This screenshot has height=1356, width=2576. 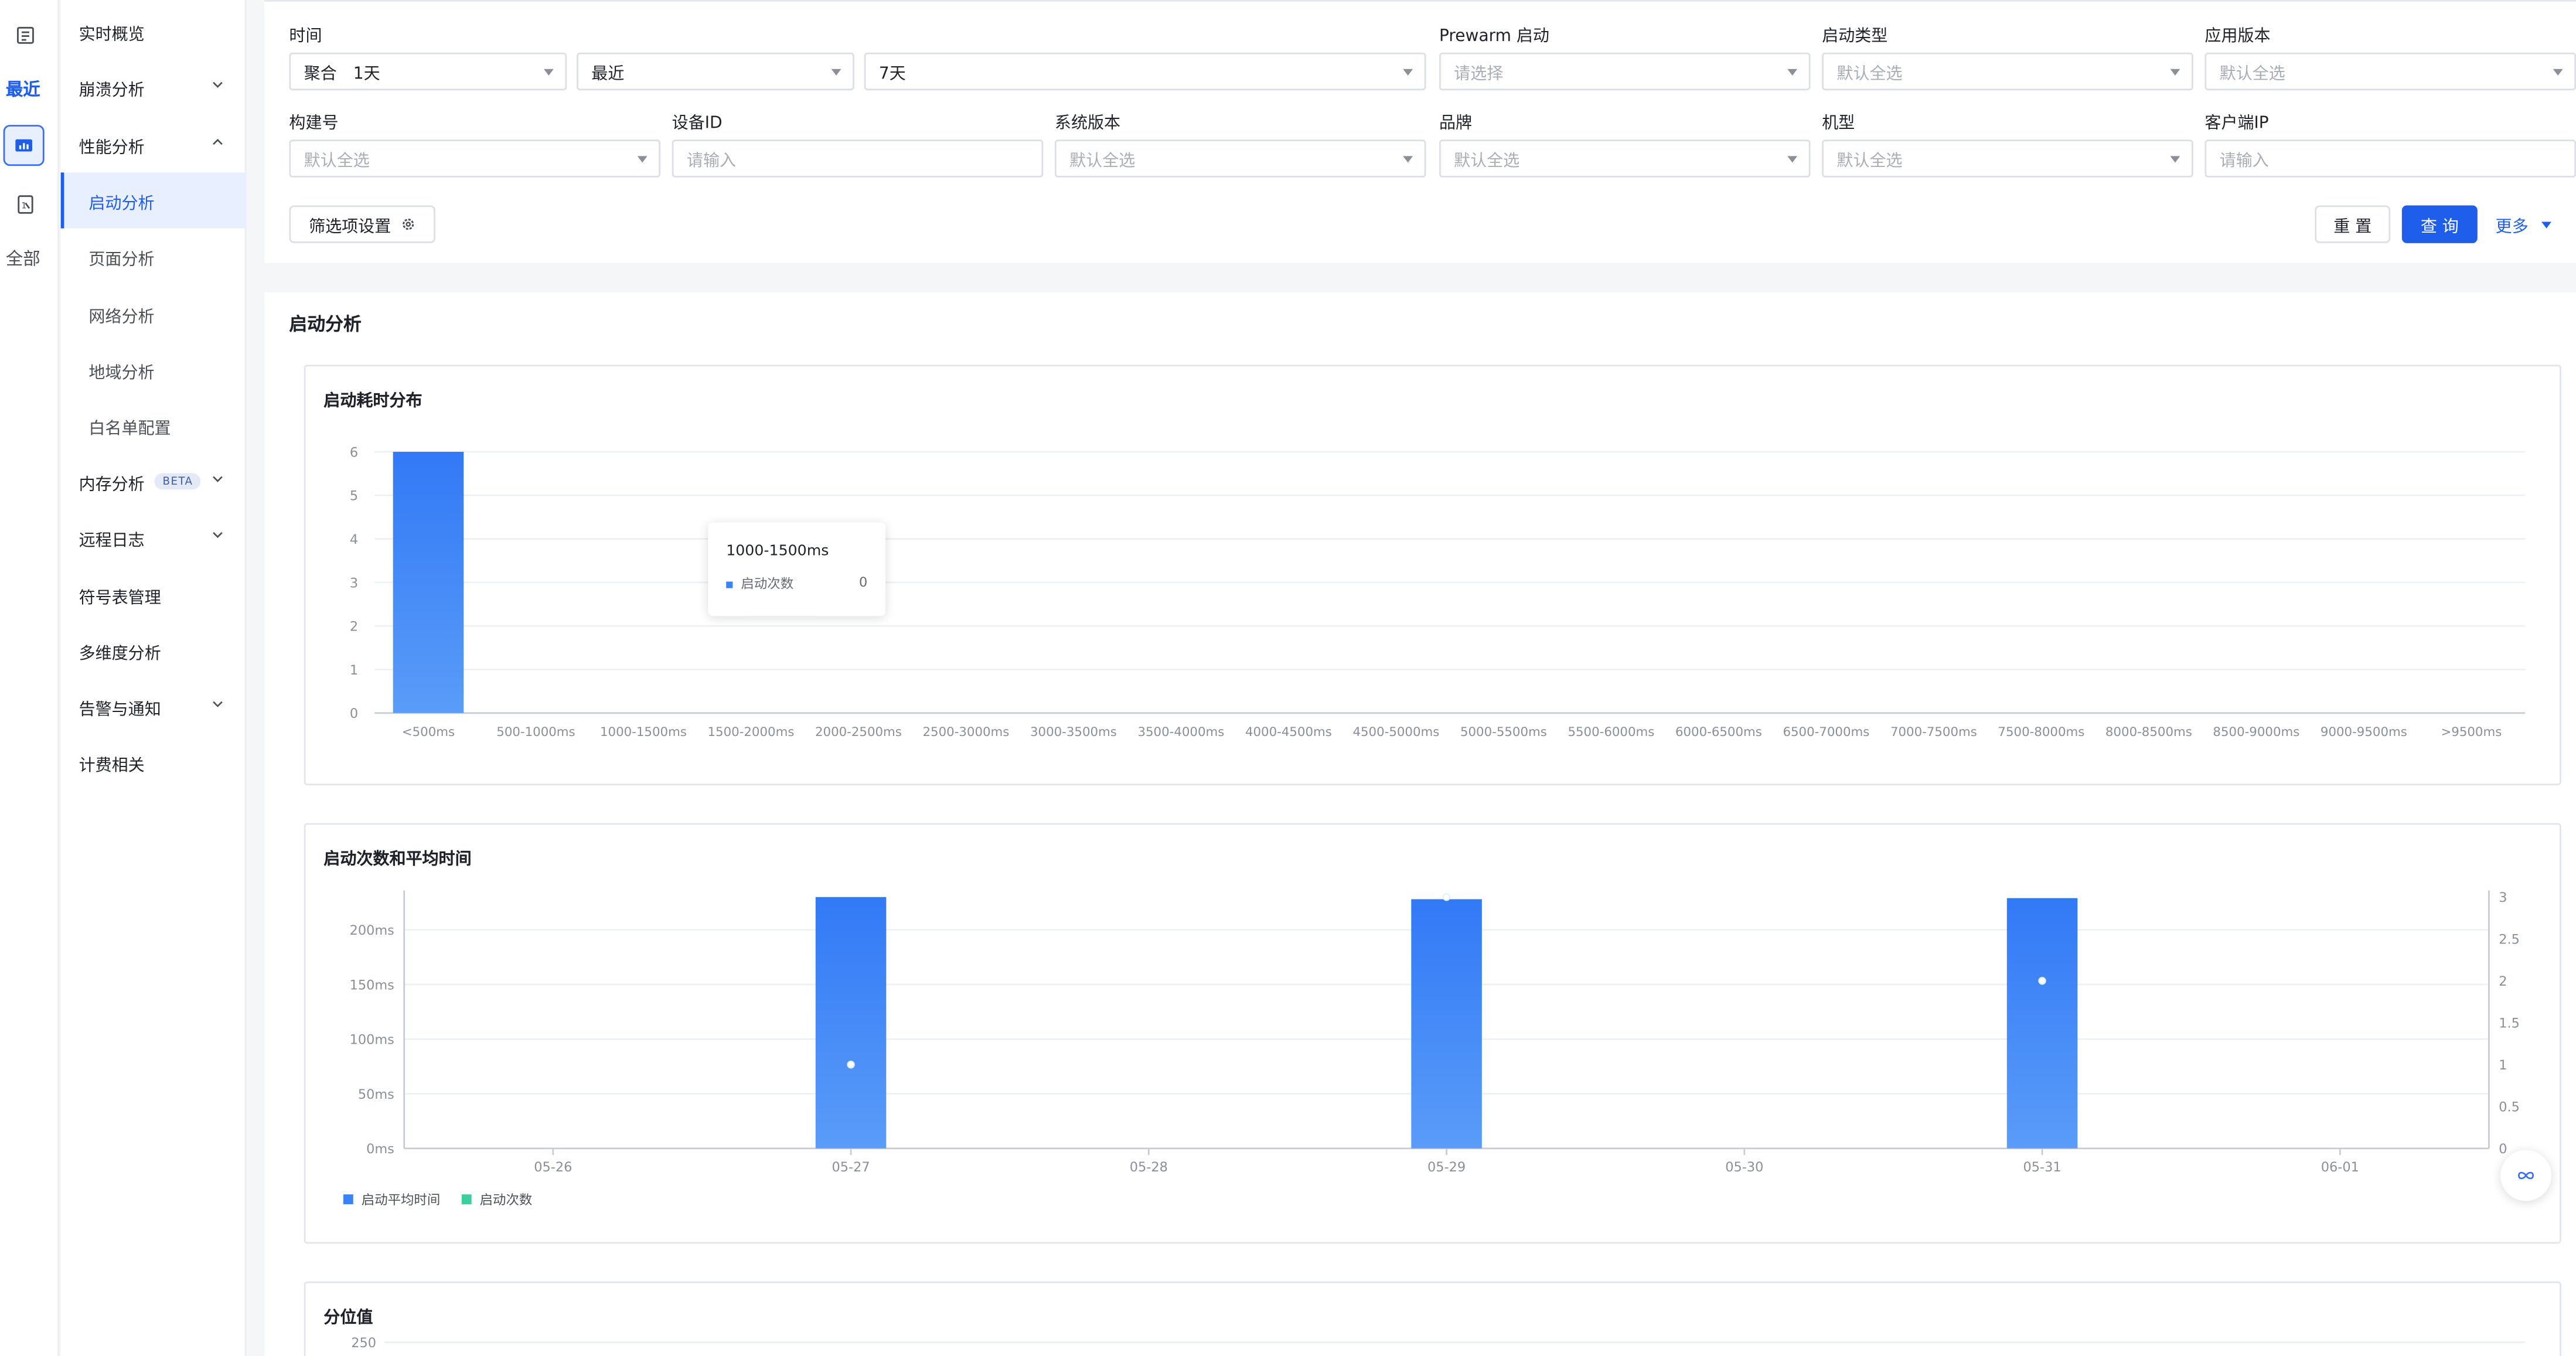 I want to click on x-tick-label: 05-27, so click(x=851, y=1167).